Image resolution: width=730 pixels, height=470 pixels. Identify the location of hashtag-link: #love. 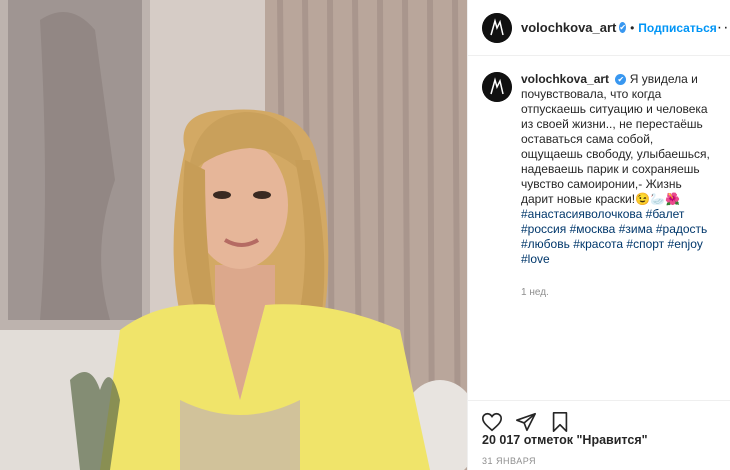
(535, 259).